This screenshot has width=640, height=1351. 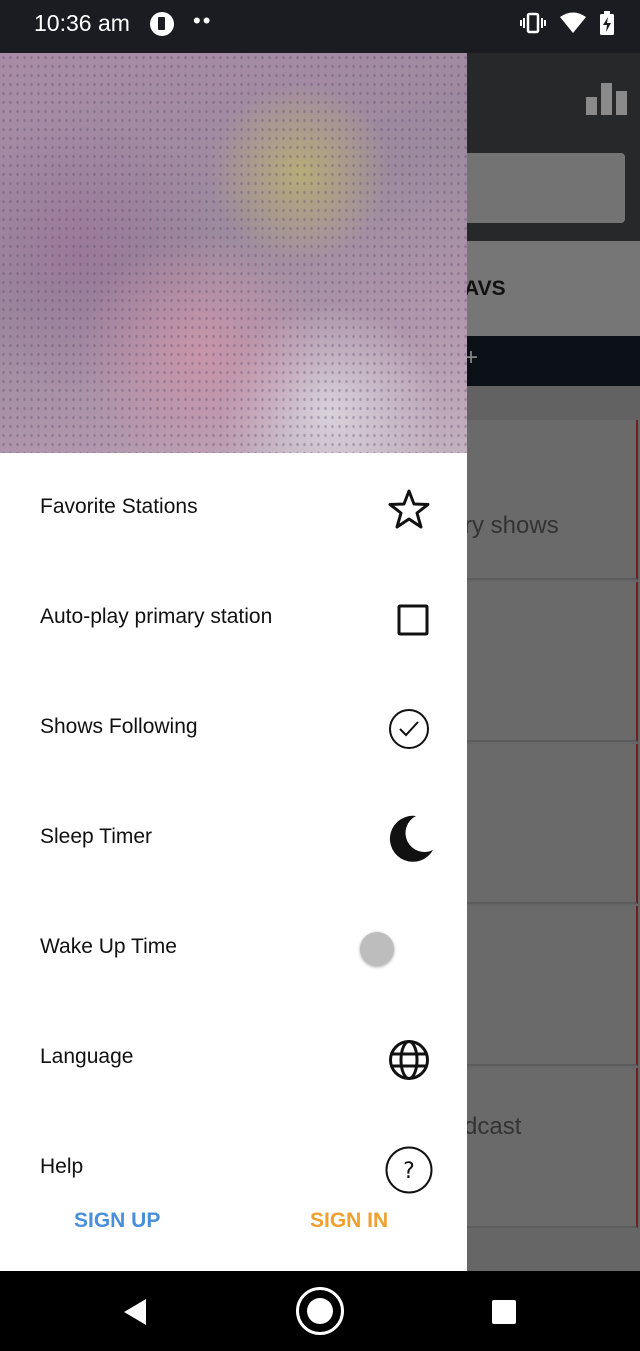 What do you see at coordinates (409, 1060) in the screenshot?
I see `globe-icon` at bounding box center [409, 1060].